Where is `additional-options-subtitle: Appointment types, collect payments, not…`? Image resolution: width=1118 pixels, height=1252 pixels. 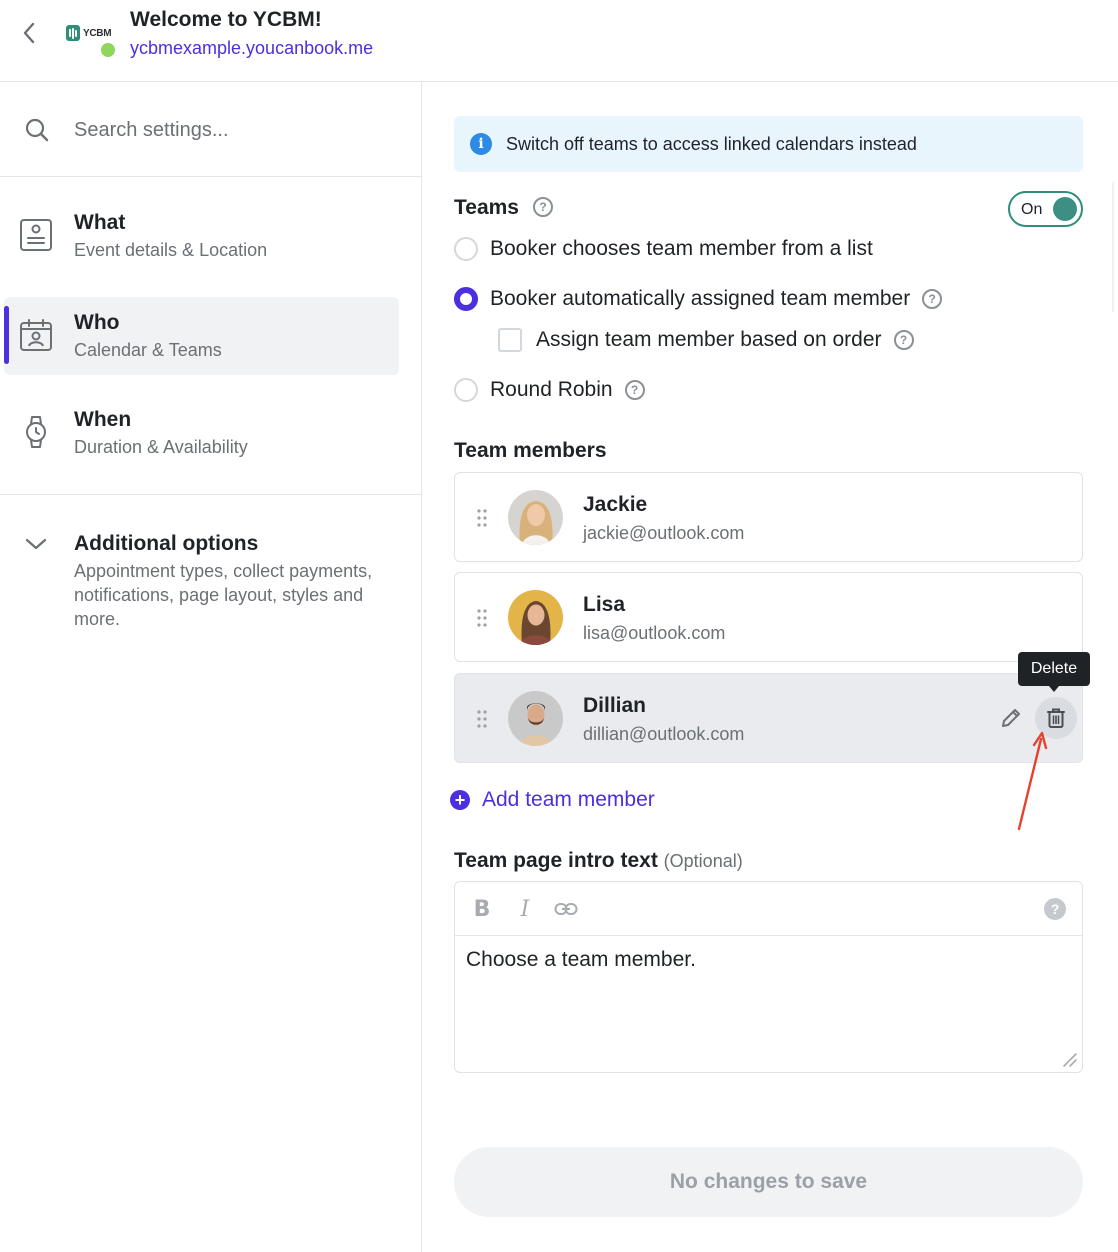
additional-options-subtitle: Appointment types, collect payments, not… is located at coordinates (223, 595).